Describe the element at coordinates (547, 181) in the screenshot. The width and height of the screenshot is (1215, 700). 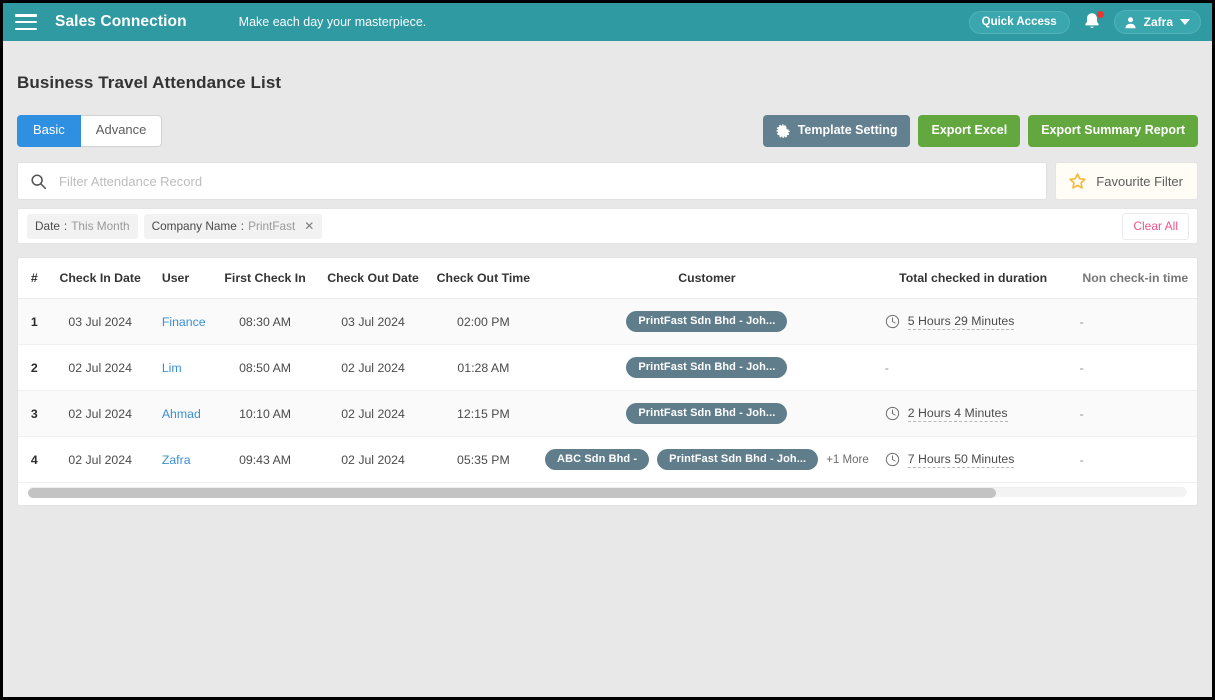
I see `search-input` at that location.